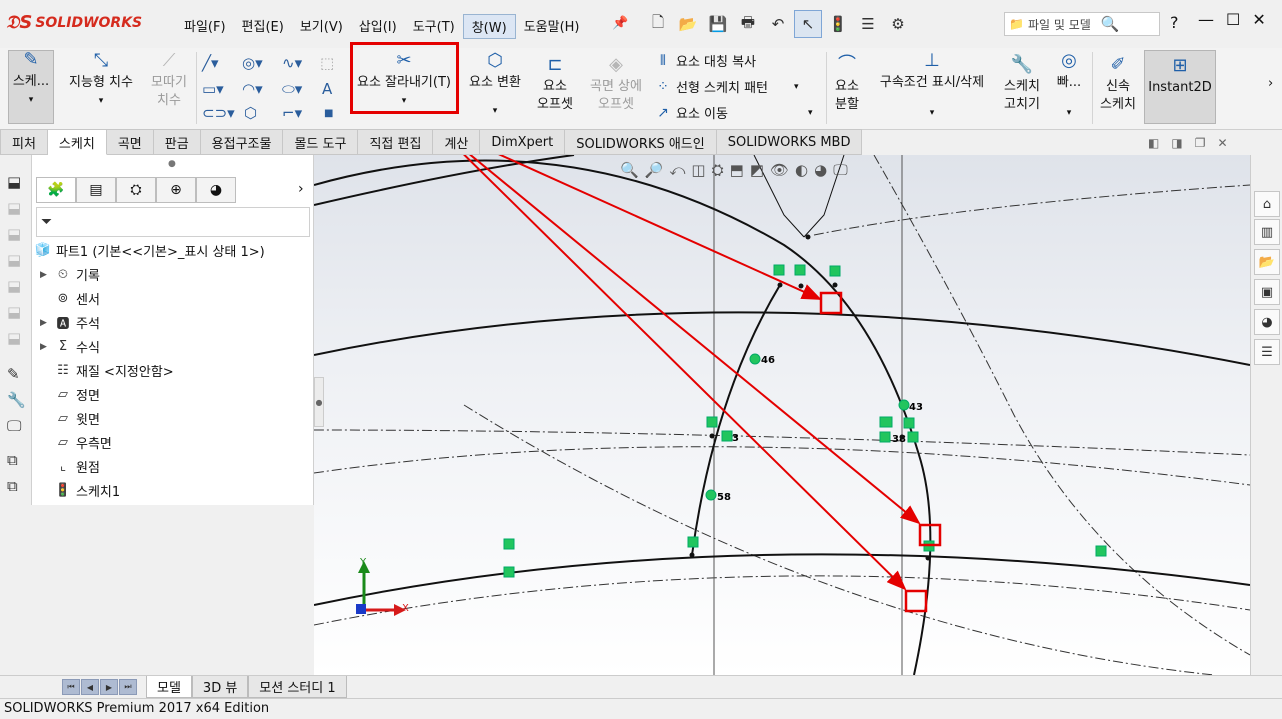 Image resolution: width=1282 pixels, height=719 pixels. I want to click on tile-left-icon: ◧, so click(1153, 143).